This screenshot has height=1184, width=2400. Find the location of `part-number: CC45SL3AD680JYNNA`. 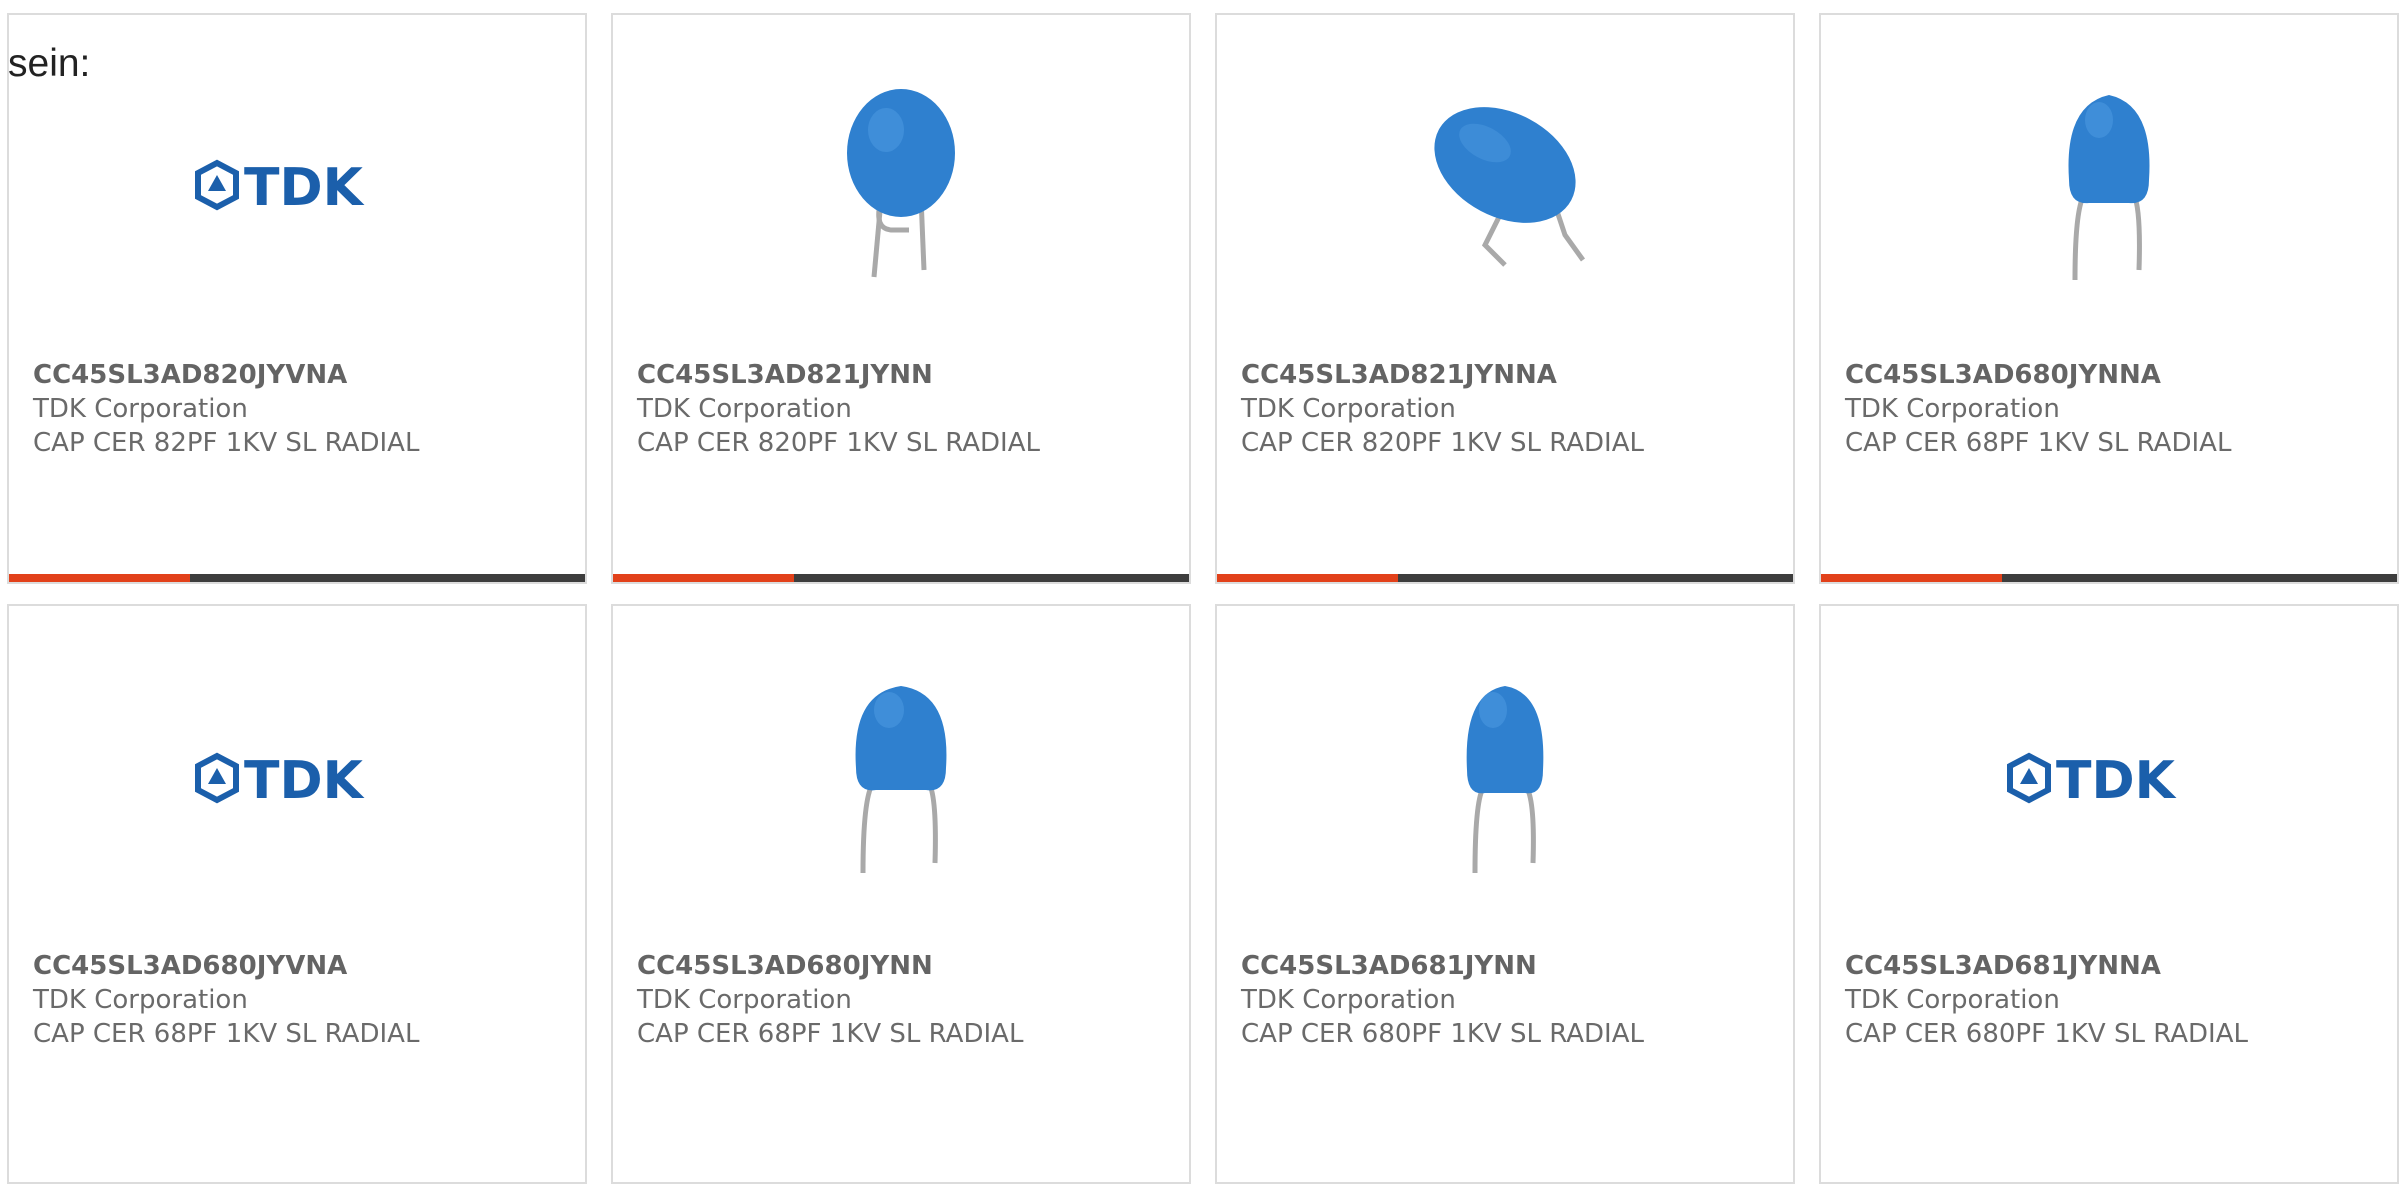

part-number: CC45SL3AD680JYNNA is located at coordinates (2116, 375).